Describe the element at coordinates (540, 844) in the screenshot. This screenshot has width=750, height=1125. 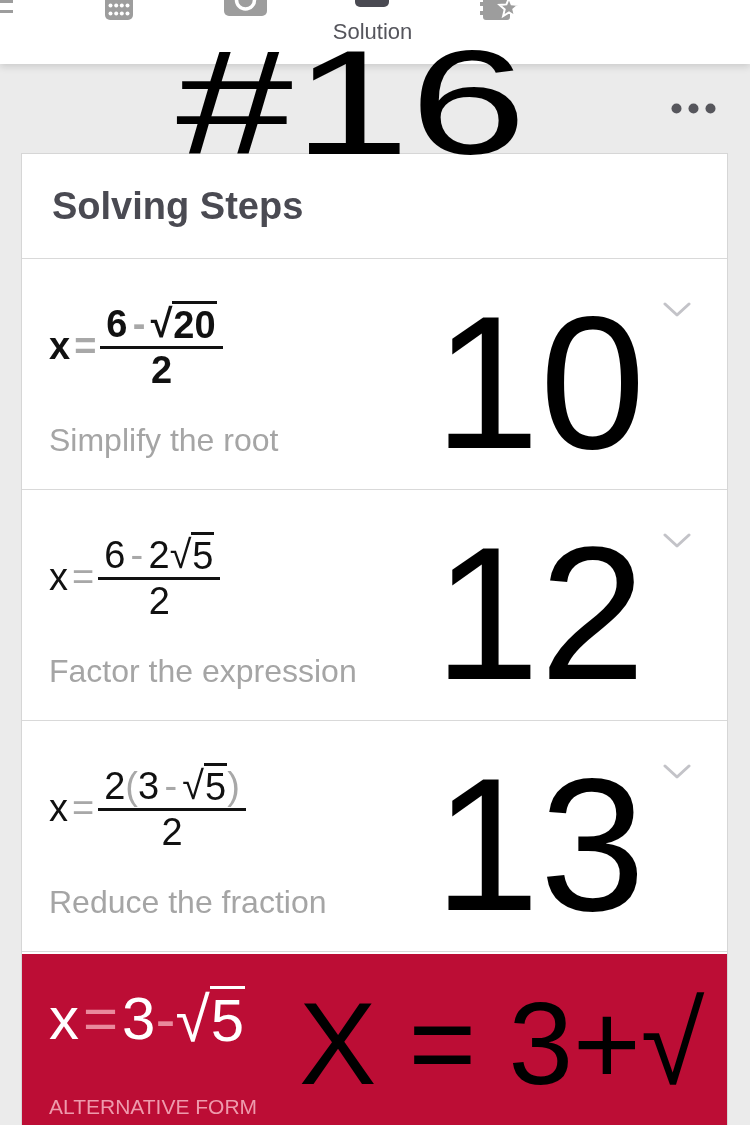
I see `handwritten-note: 13` at that location.